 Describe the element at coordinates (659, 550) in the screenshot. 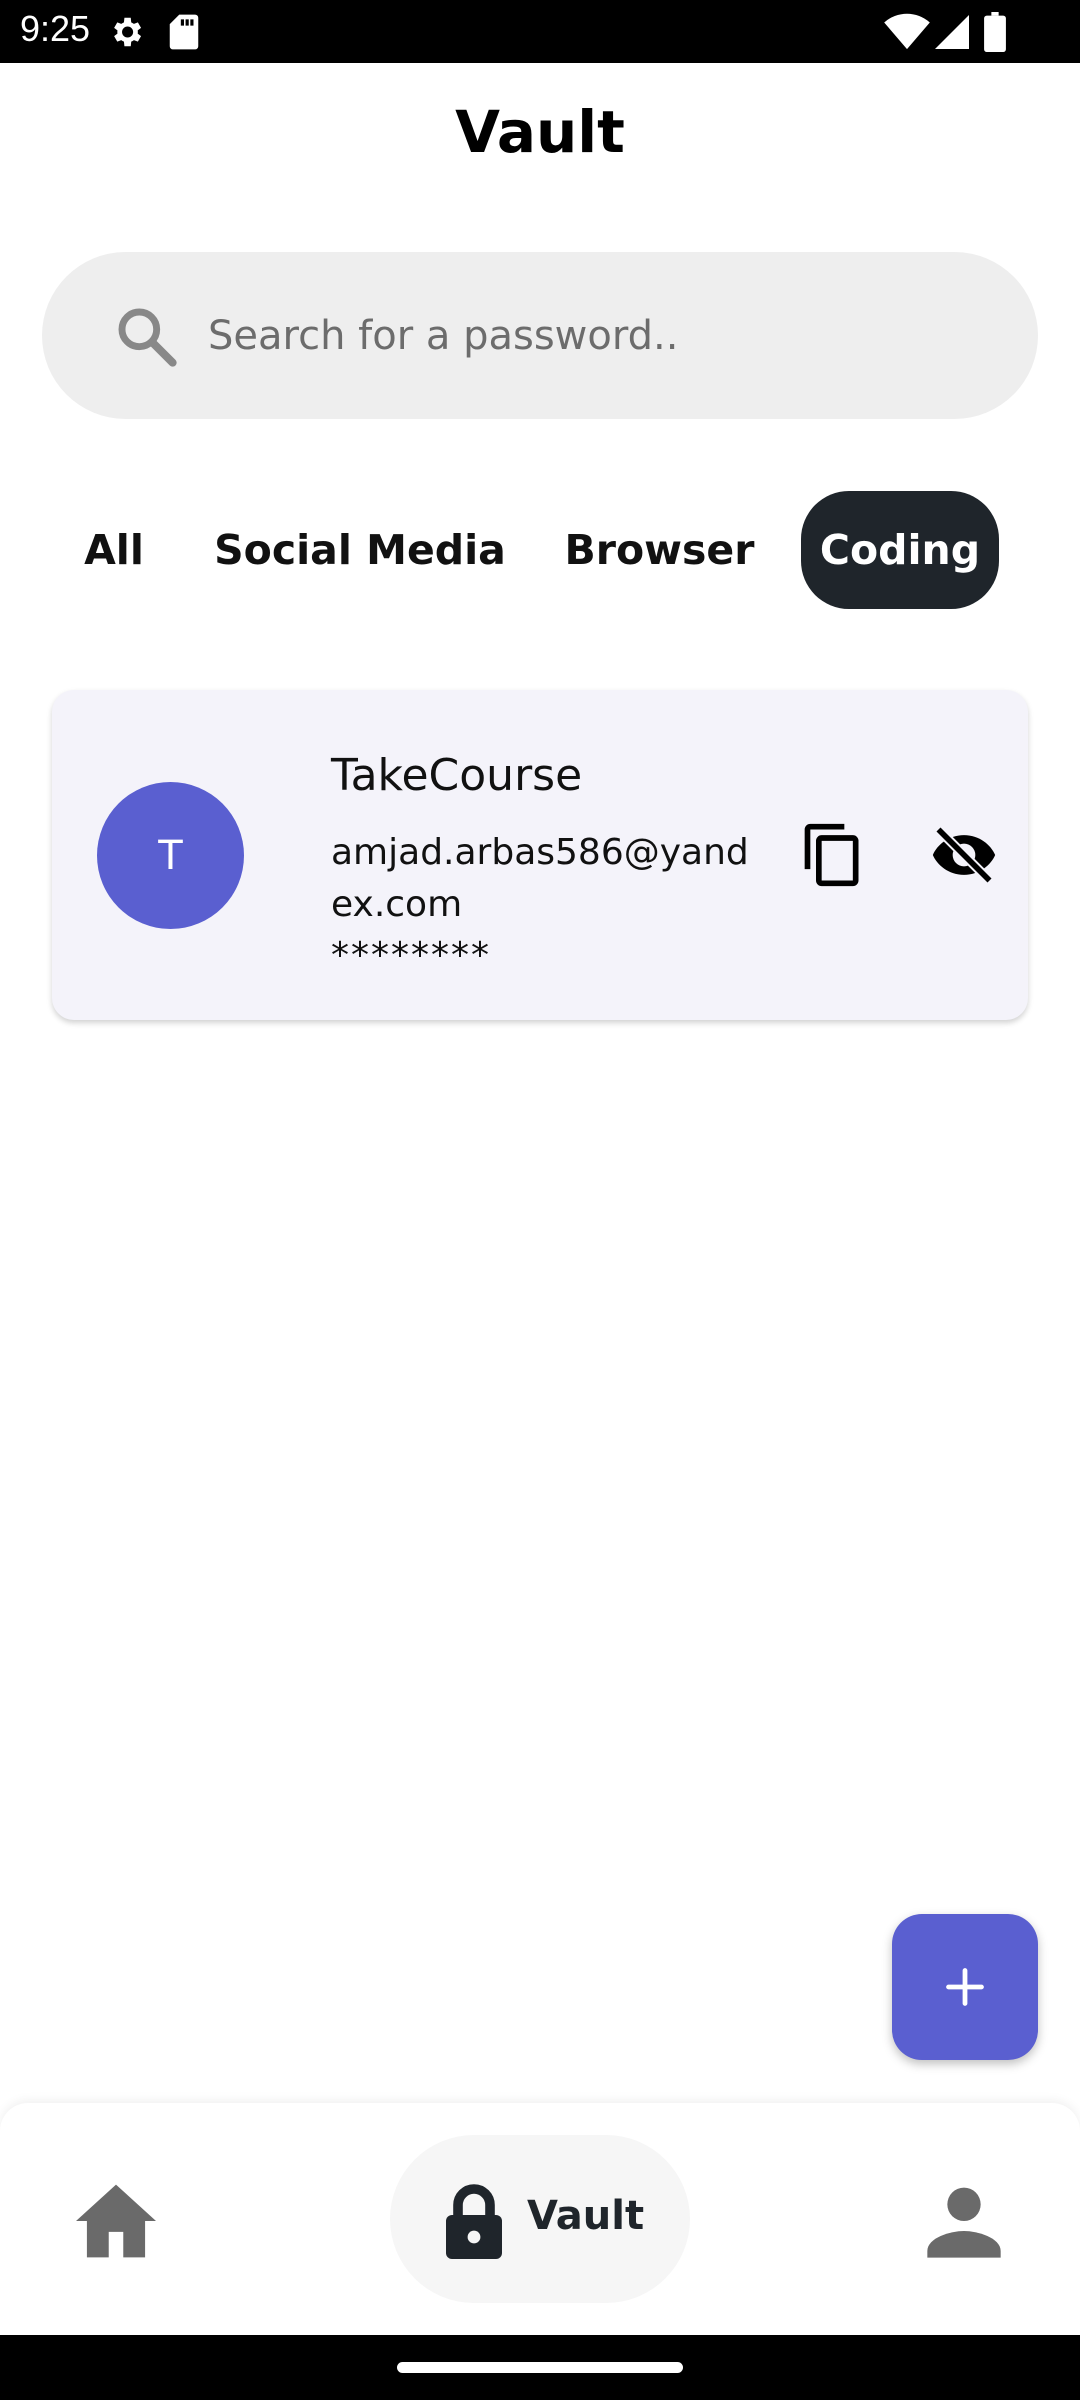

I see `tab-browser: Browser` at that location.